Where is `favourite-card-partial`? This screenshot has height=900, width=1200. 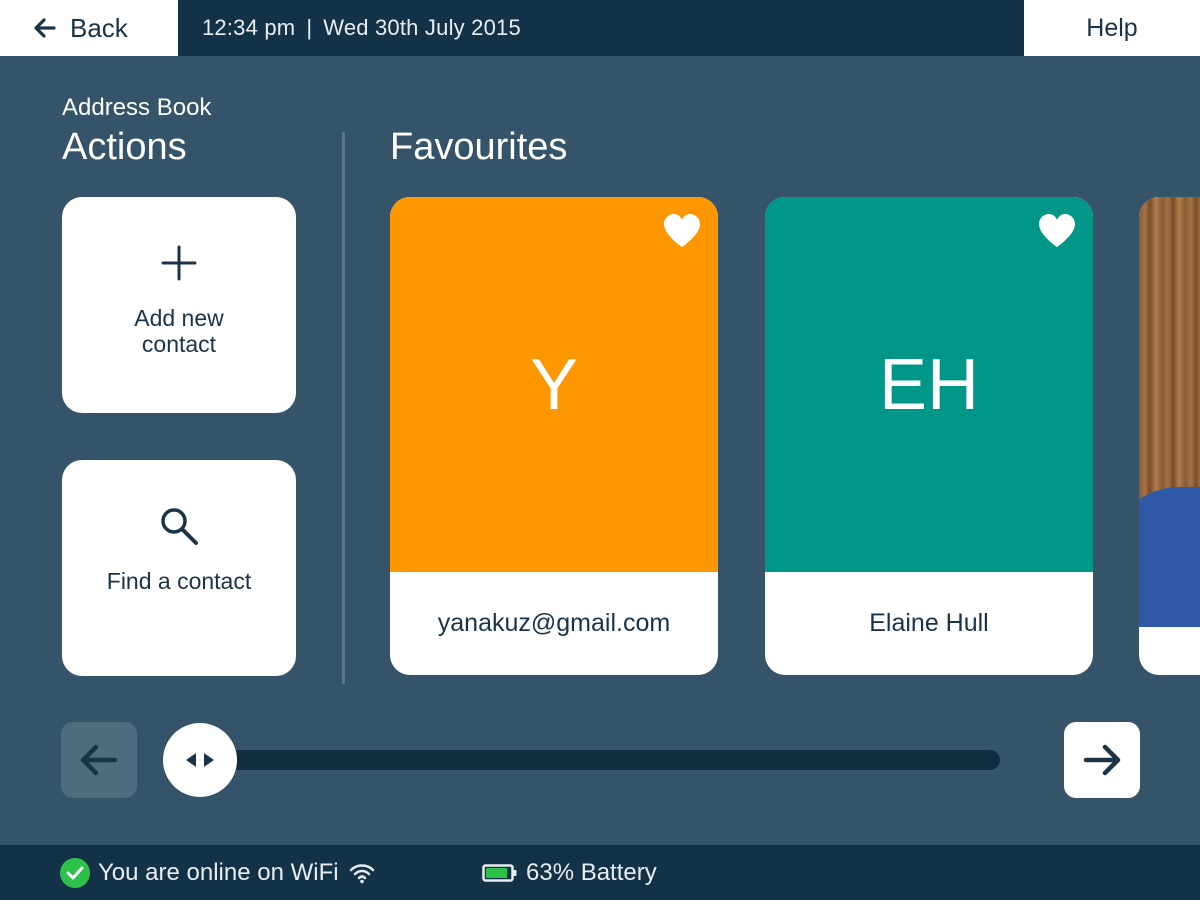
favourite-card-partial is located at coordinates (1169, 436).